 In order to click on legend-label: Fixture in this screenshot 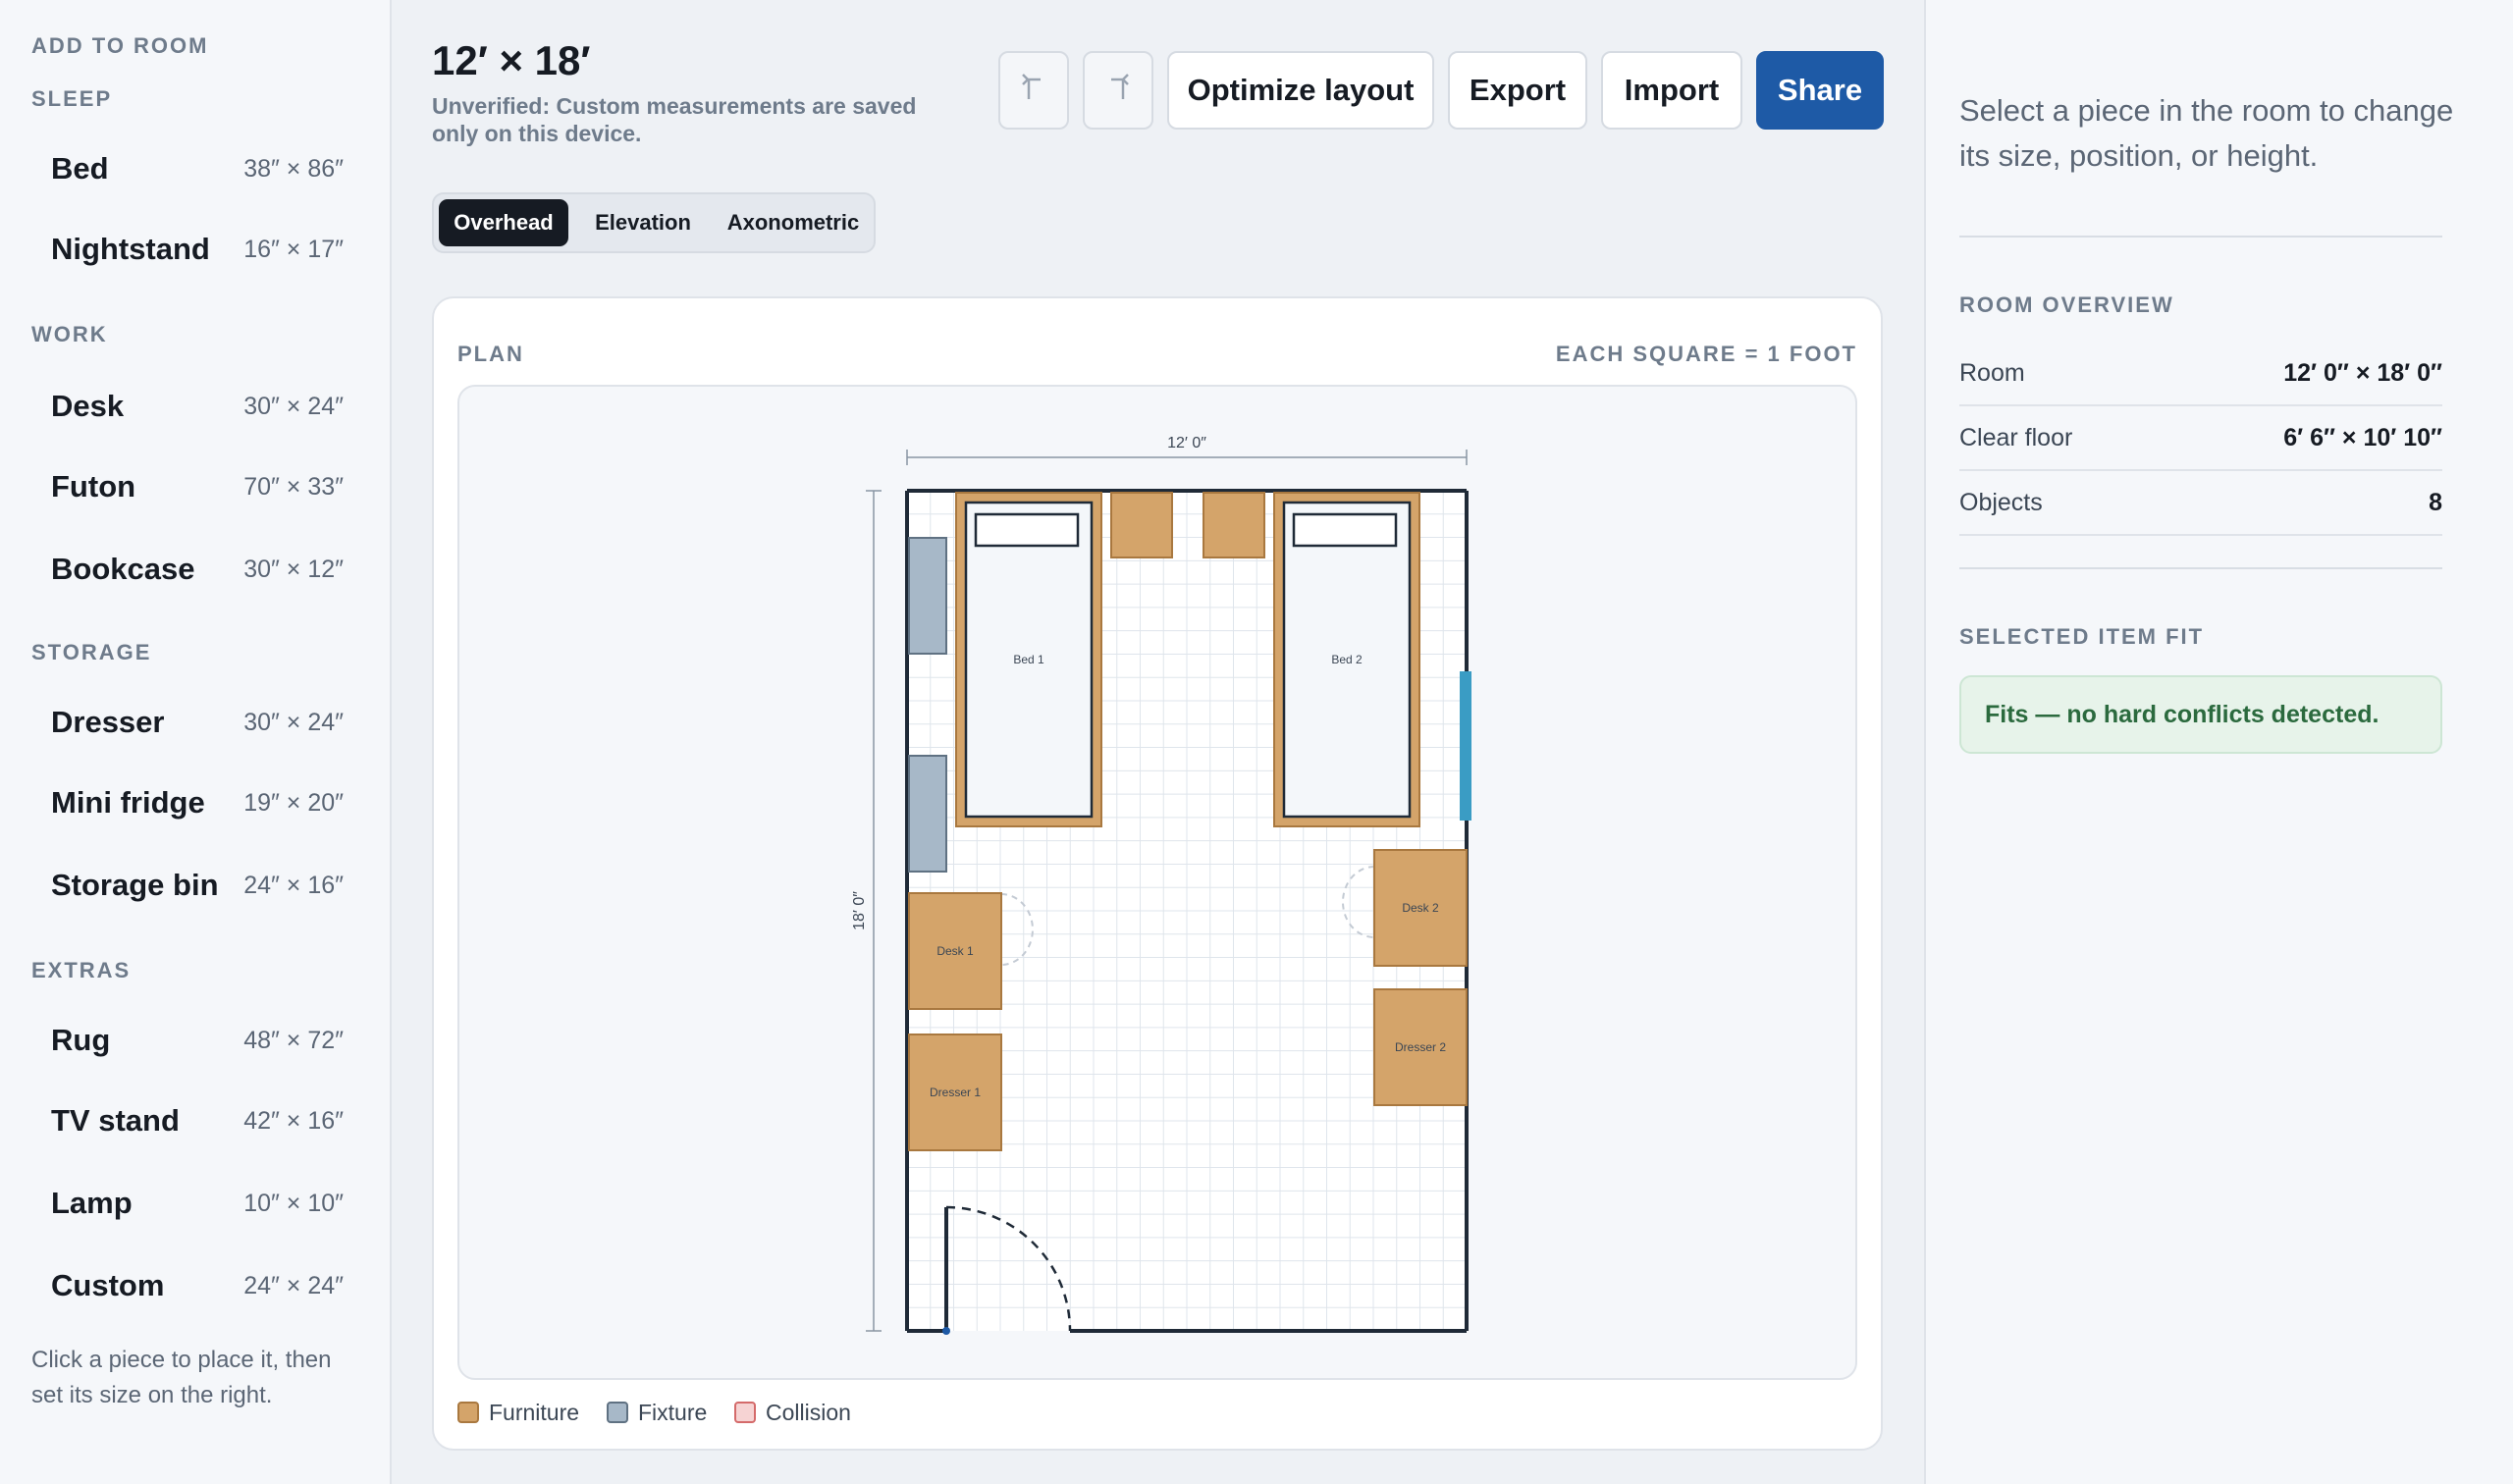, I will do `click(673, 1412)`.